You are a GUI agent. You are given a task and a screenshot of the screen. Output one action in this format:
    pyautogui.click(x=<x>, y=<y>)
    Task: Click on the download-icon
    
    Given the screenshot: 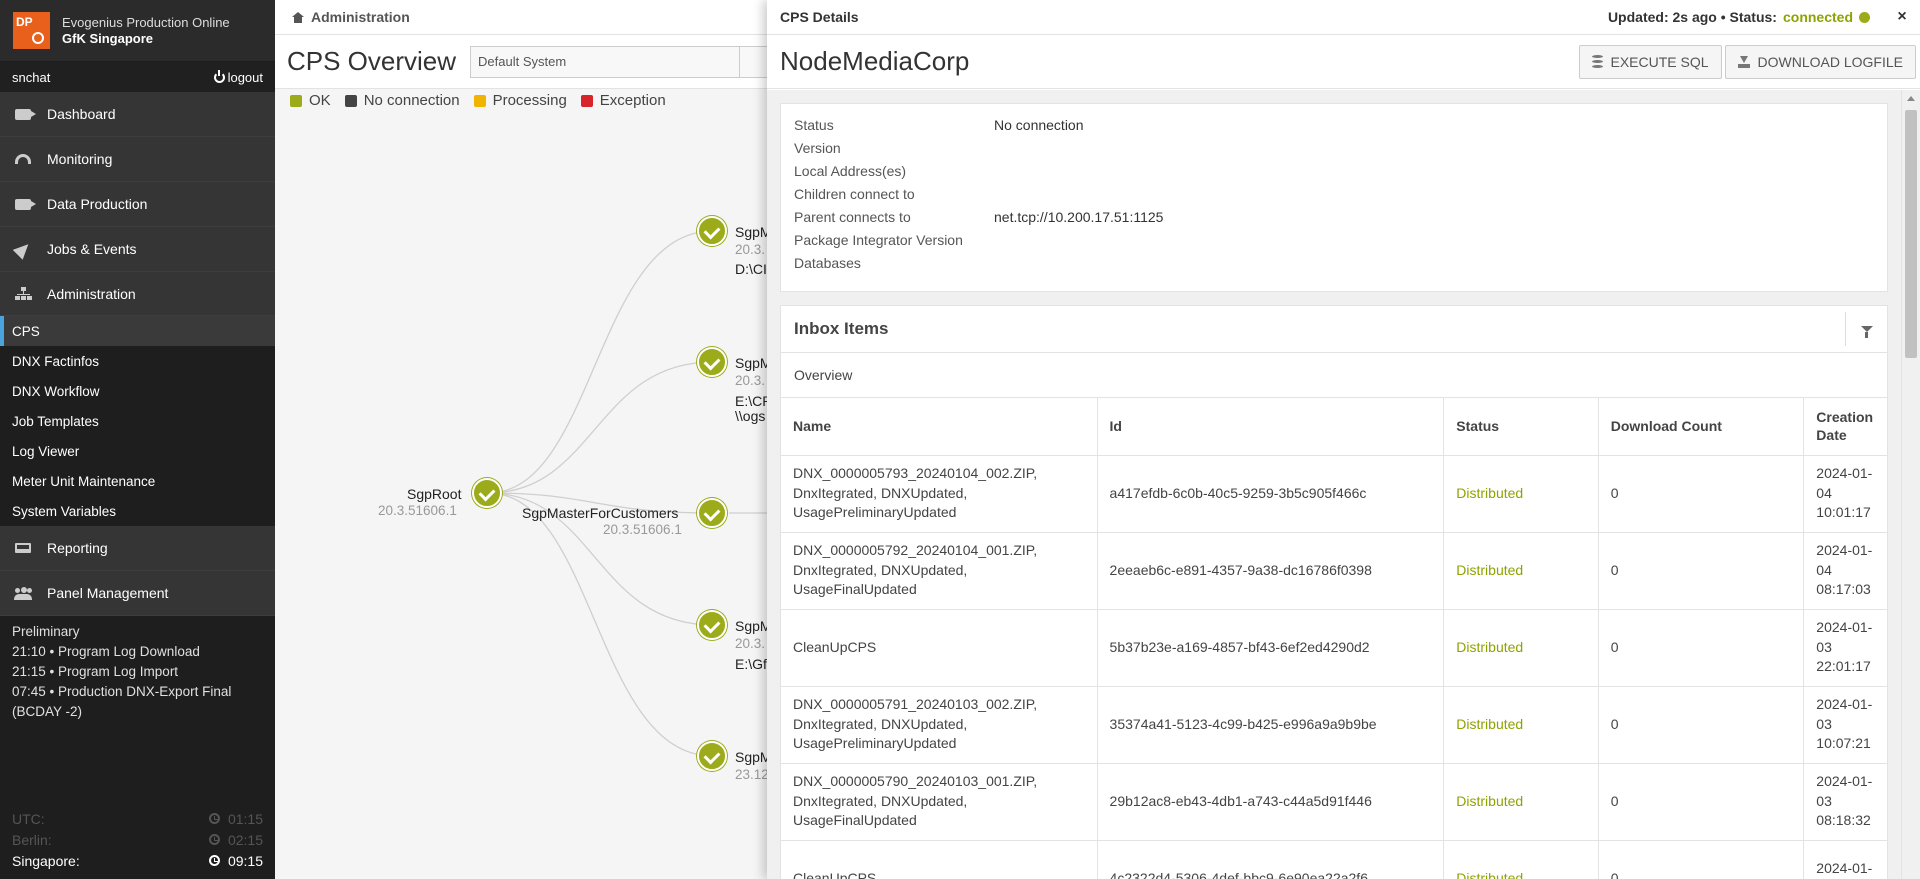 What is the action you would take?
    pyautogui.click(x=1743, y=61)
    